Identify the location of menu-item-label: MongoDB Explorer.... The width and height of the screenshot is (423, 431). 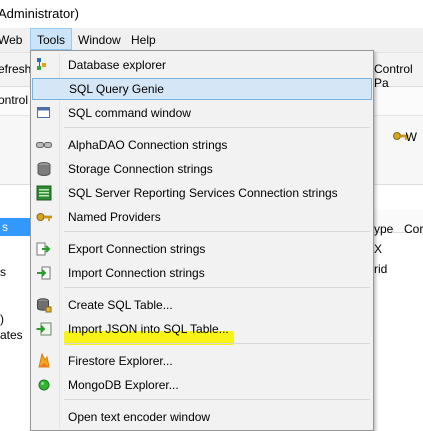
(123, 385).